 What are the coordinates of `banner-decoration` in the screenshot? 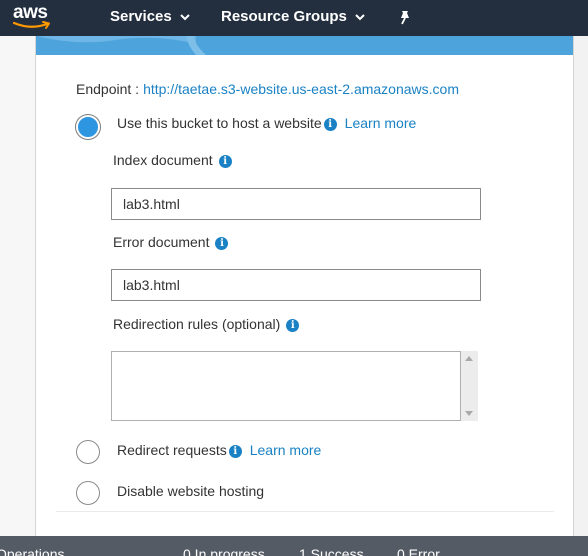 It's located at (121, 45).